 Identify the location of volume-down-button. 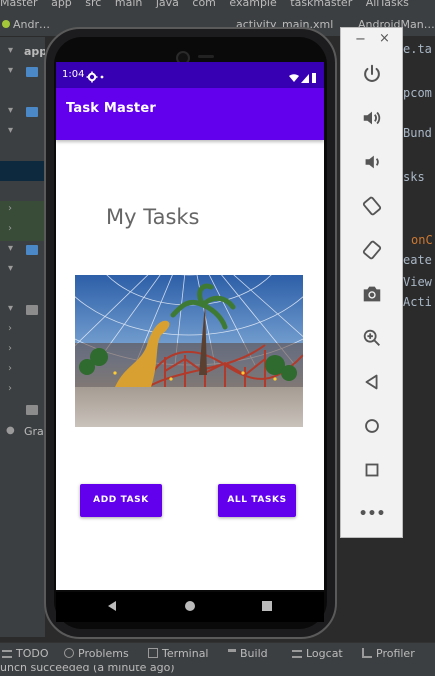
(372, 162).